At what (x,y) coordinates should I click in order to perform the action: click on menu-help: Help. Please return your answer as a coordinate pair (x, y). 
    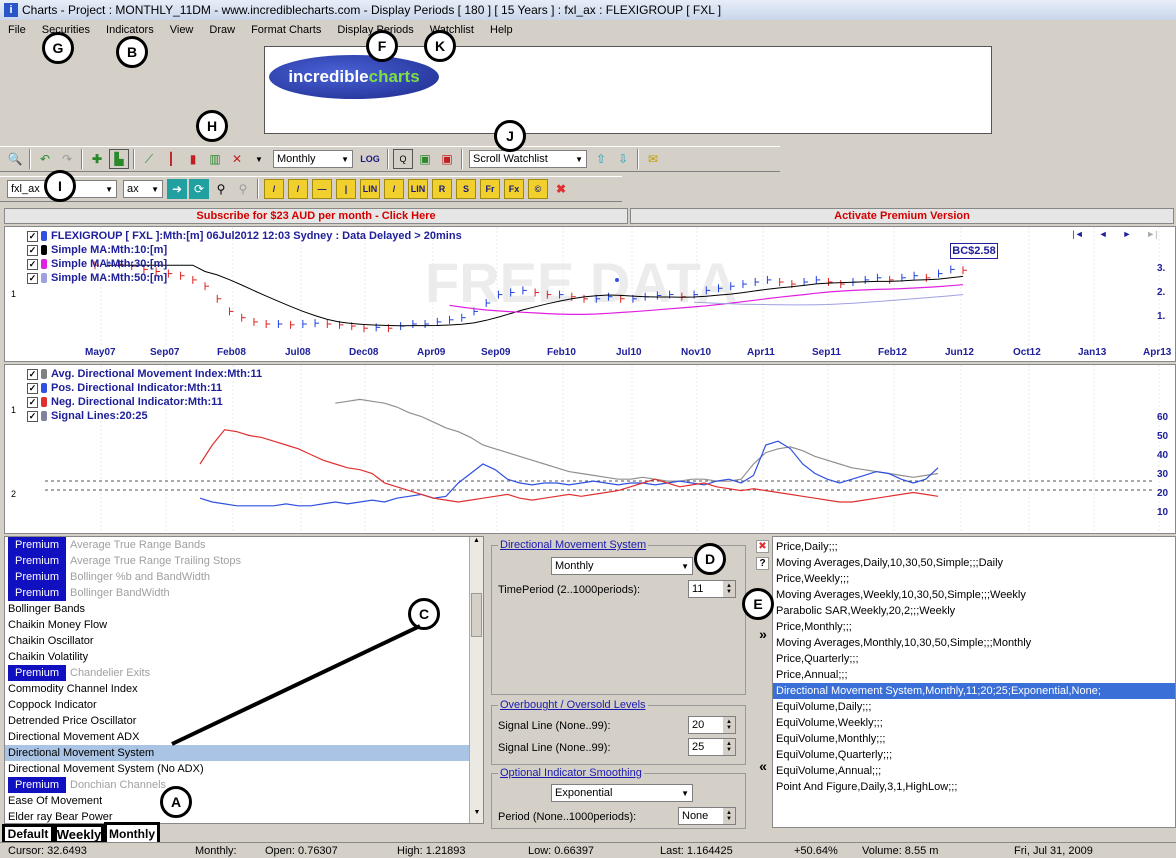
    Looking at the image, I should click on (501, 30).